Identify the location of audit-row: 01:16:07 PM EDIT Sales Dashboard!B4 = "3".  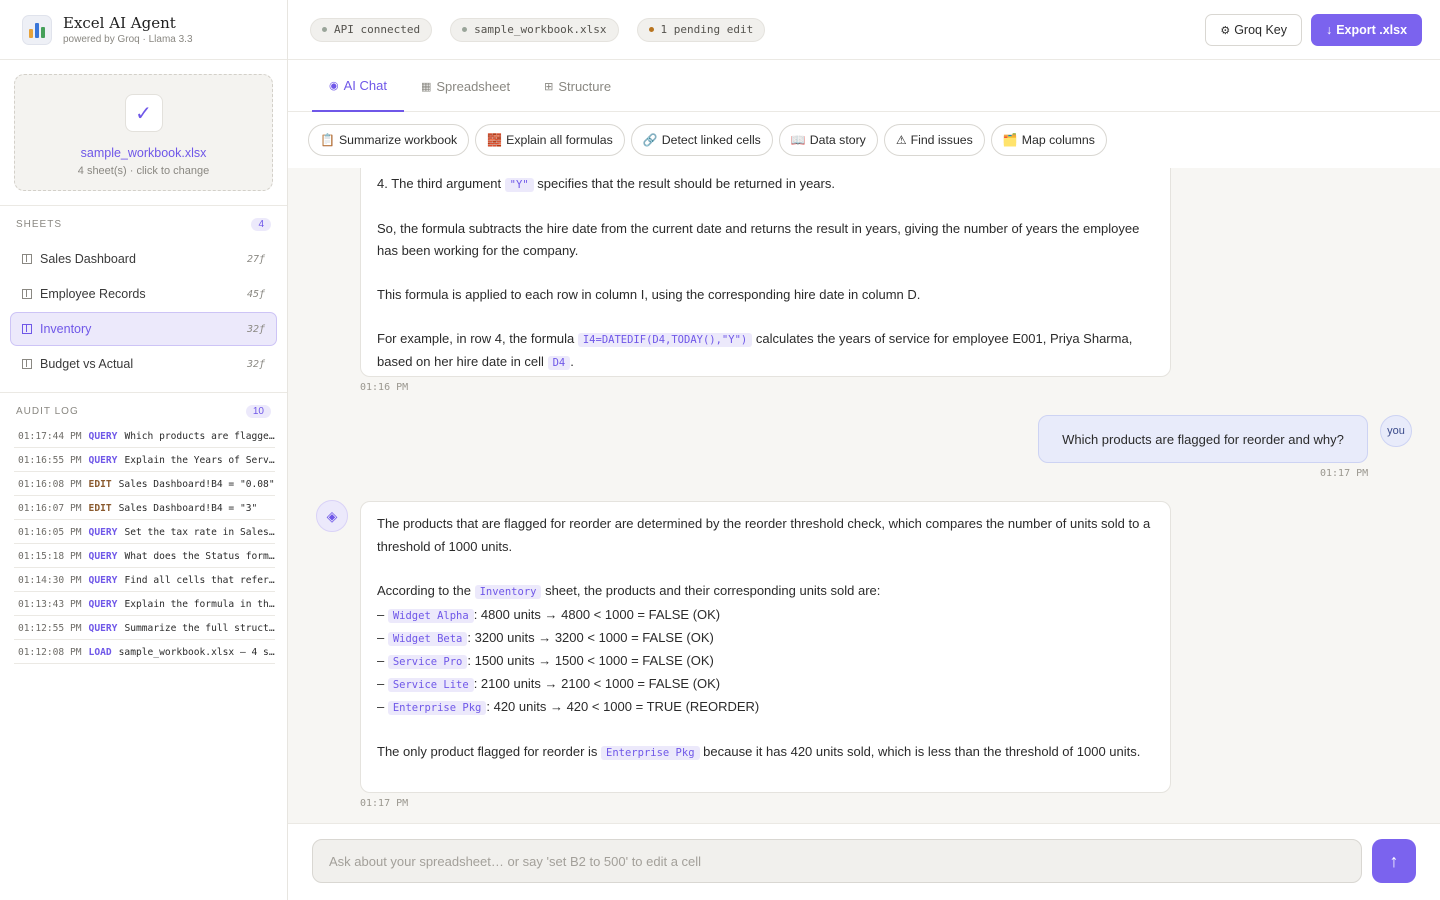
(144, 508).